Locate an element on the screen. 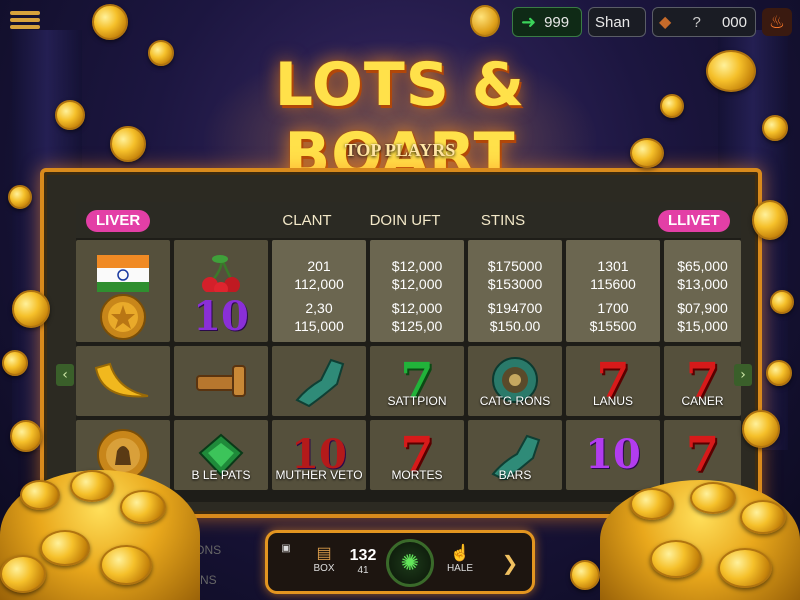  slot-tile: 7 LANUS is located at coordinates (613, 381).